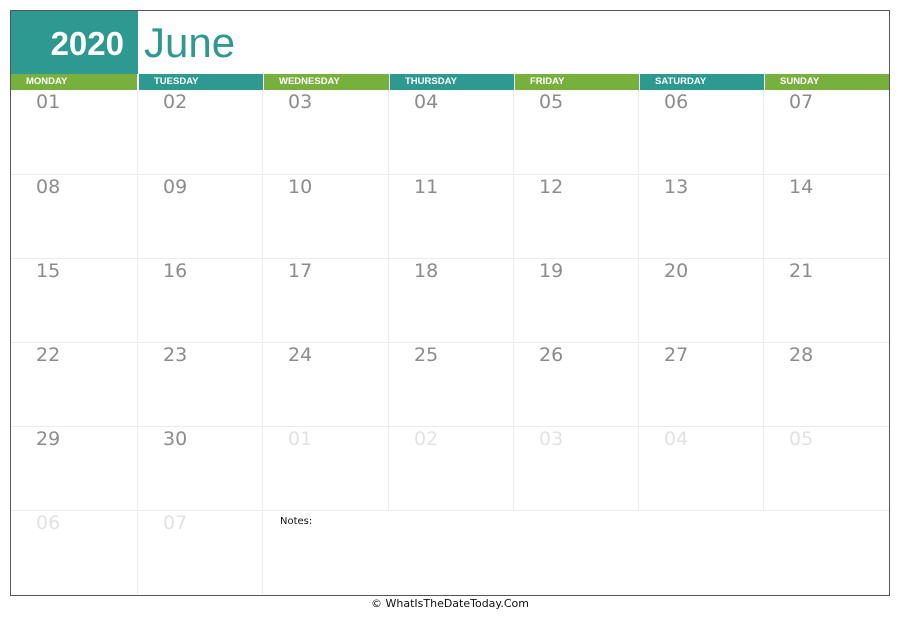 This screenshot has height=619, width=900. I want to click on notes-label: Notes:, so click(296, 521).